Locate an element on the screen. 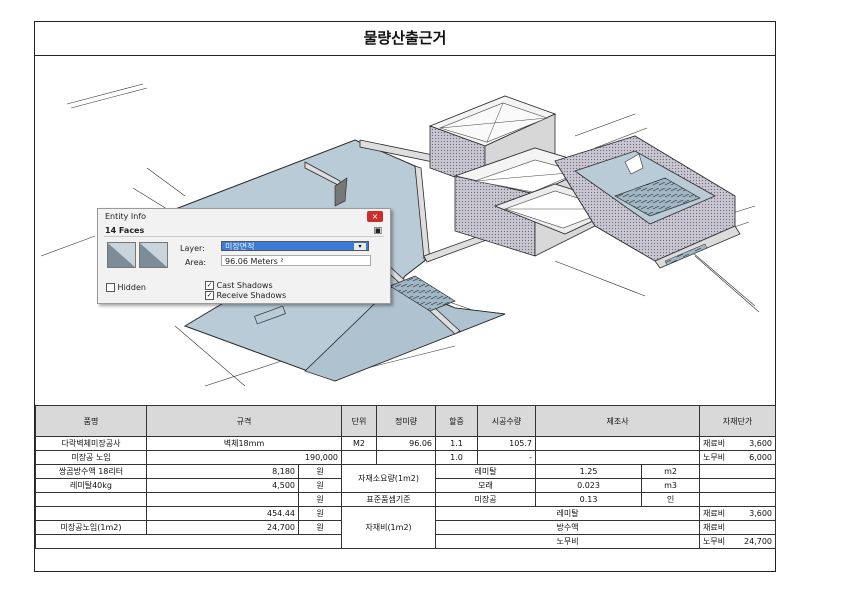 This screenshot has width=842, height=595. header-item: 품명 is located at coordinates (91, 421).